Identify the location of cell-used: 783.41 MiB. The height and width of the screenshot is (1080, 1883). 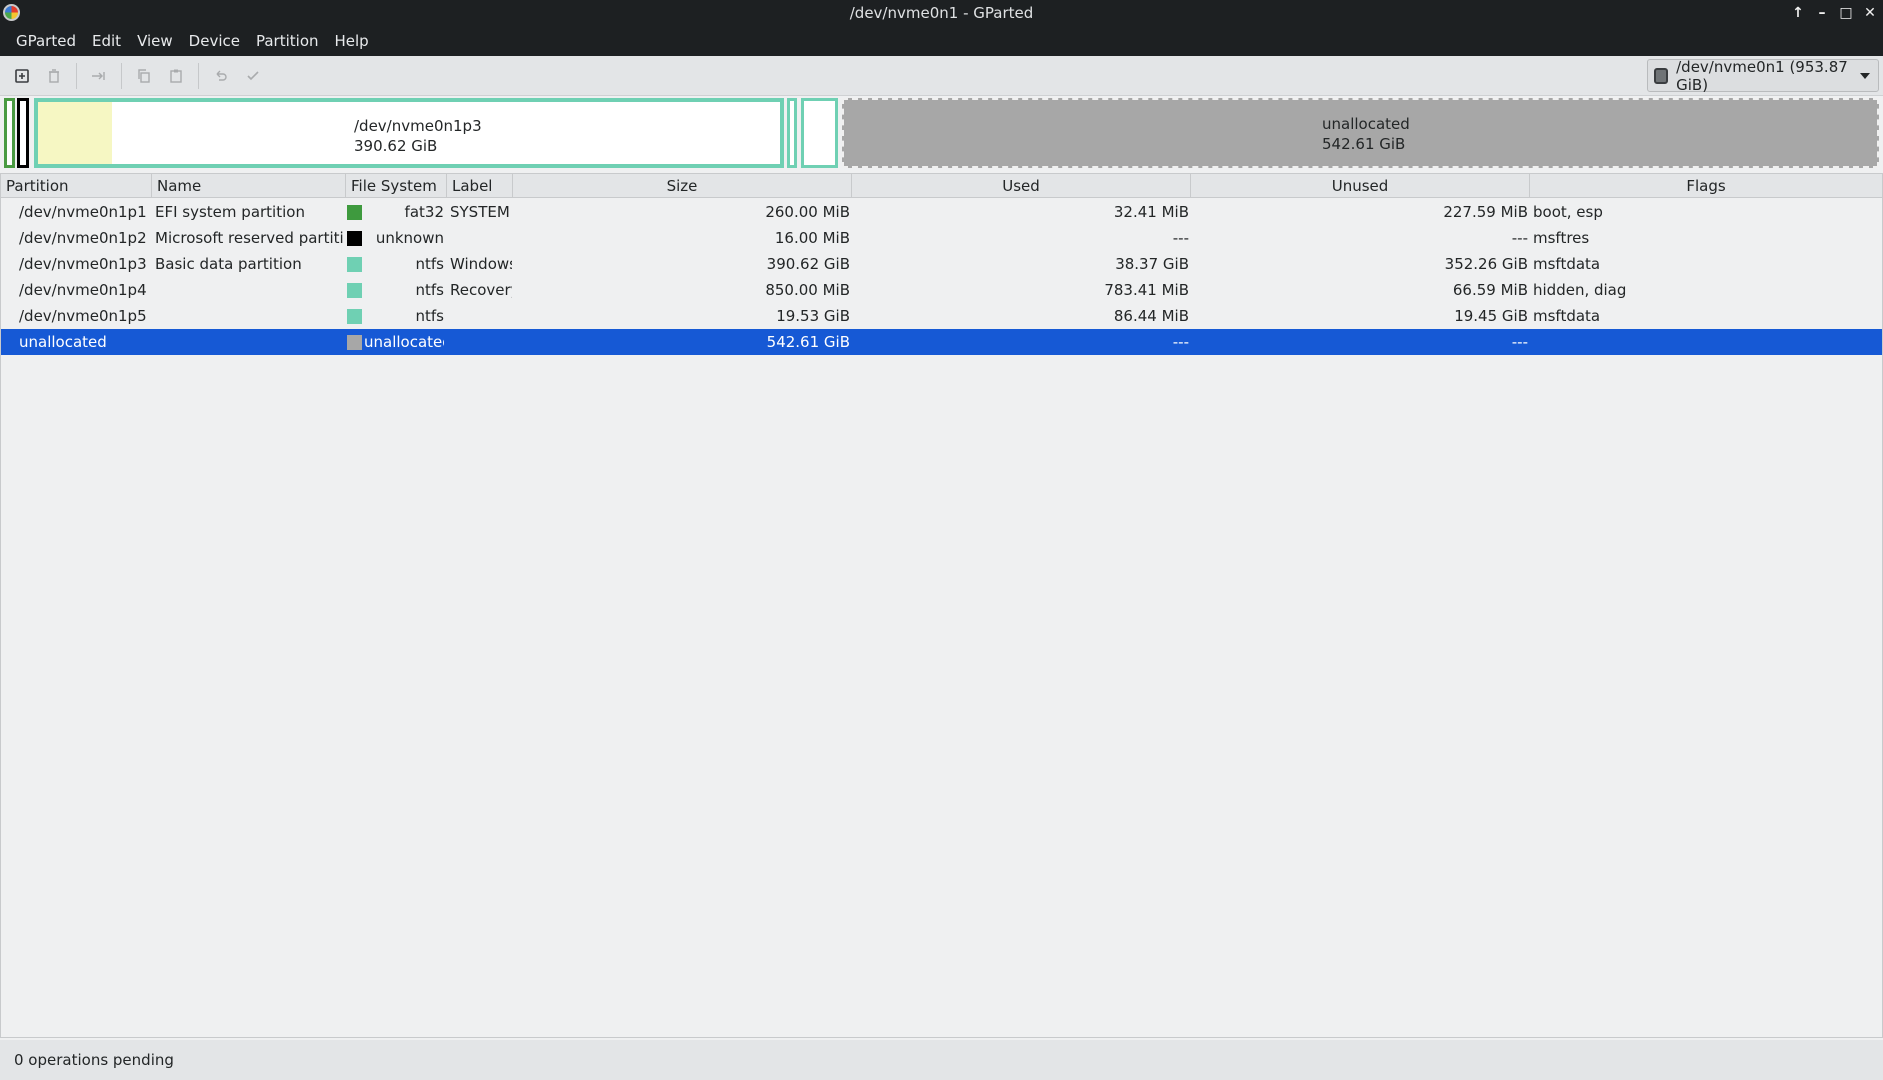
(1146, 290).